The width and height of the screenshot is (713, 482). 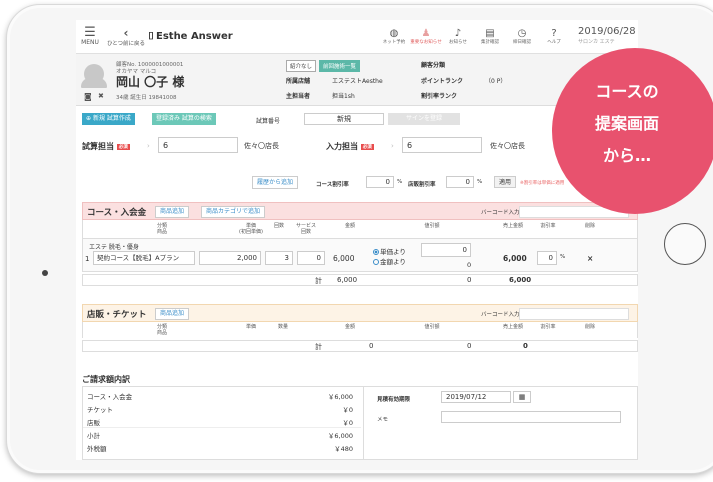 What do you see at coordinates (360, 330) in the screenshot?
I see `shop-table-header: 分類 商品 単価 数量 金額 値引額 売上金額 割引率 削除` at bounding box center [360, 330].